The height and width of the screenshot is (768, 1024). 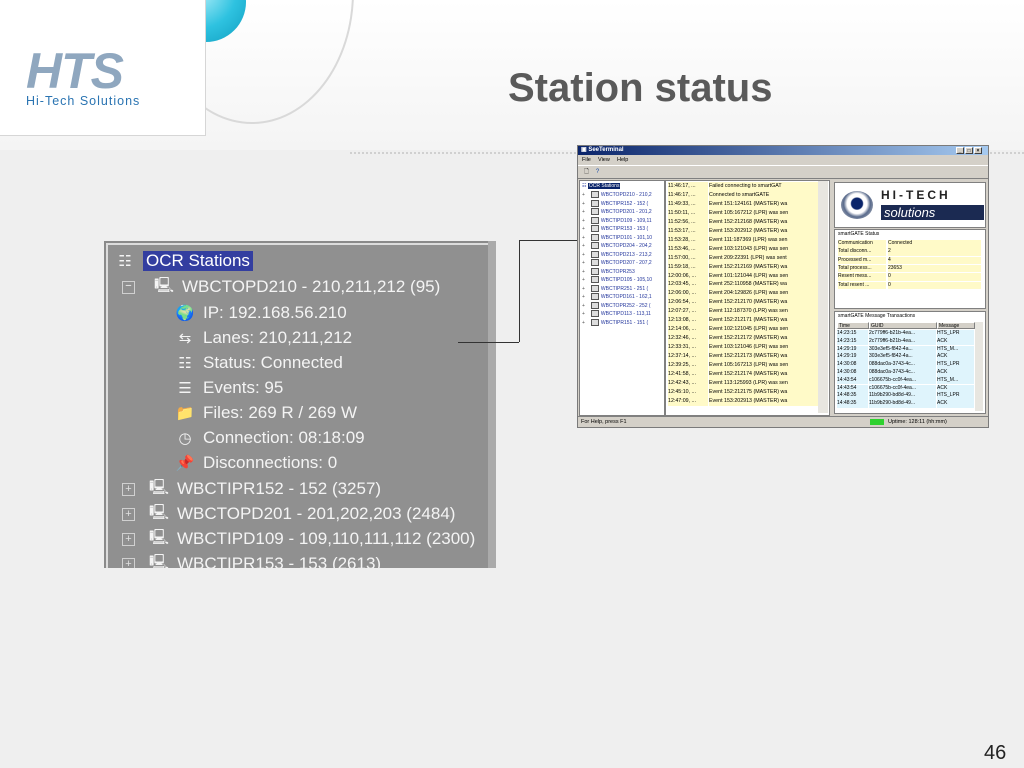 I want to click on status-value: 2, so click(x=934, y=252).